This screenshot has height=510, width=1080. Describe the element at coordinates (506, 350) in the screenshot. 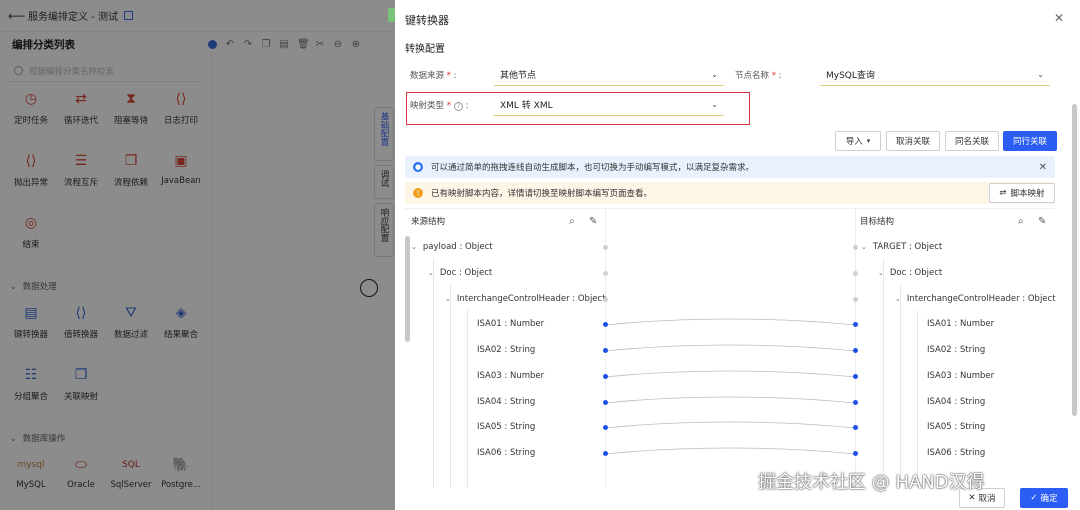

I see `source-tree-node: ISA02 : String` at that location.